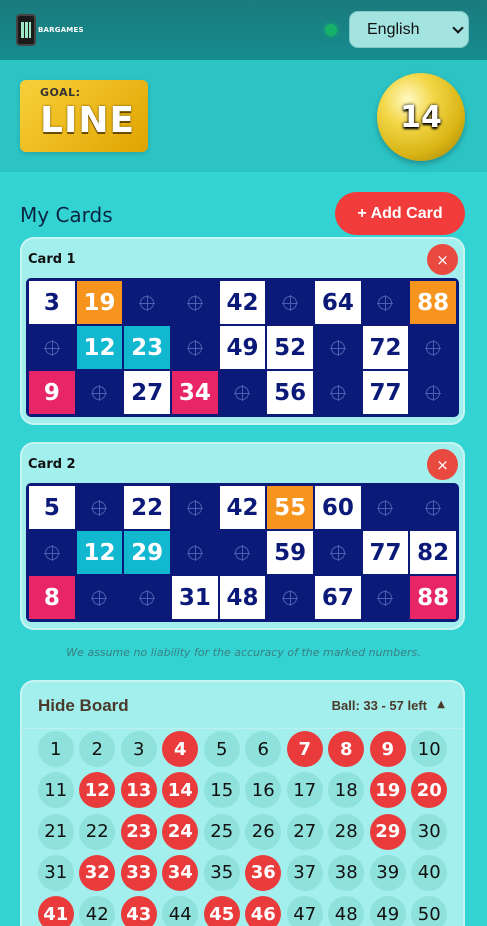 The image size is (487, 926). What do you see at coordinates (55, 831) in the screenshot?
I see `board-number: 21` at bounding box center [55, 831].